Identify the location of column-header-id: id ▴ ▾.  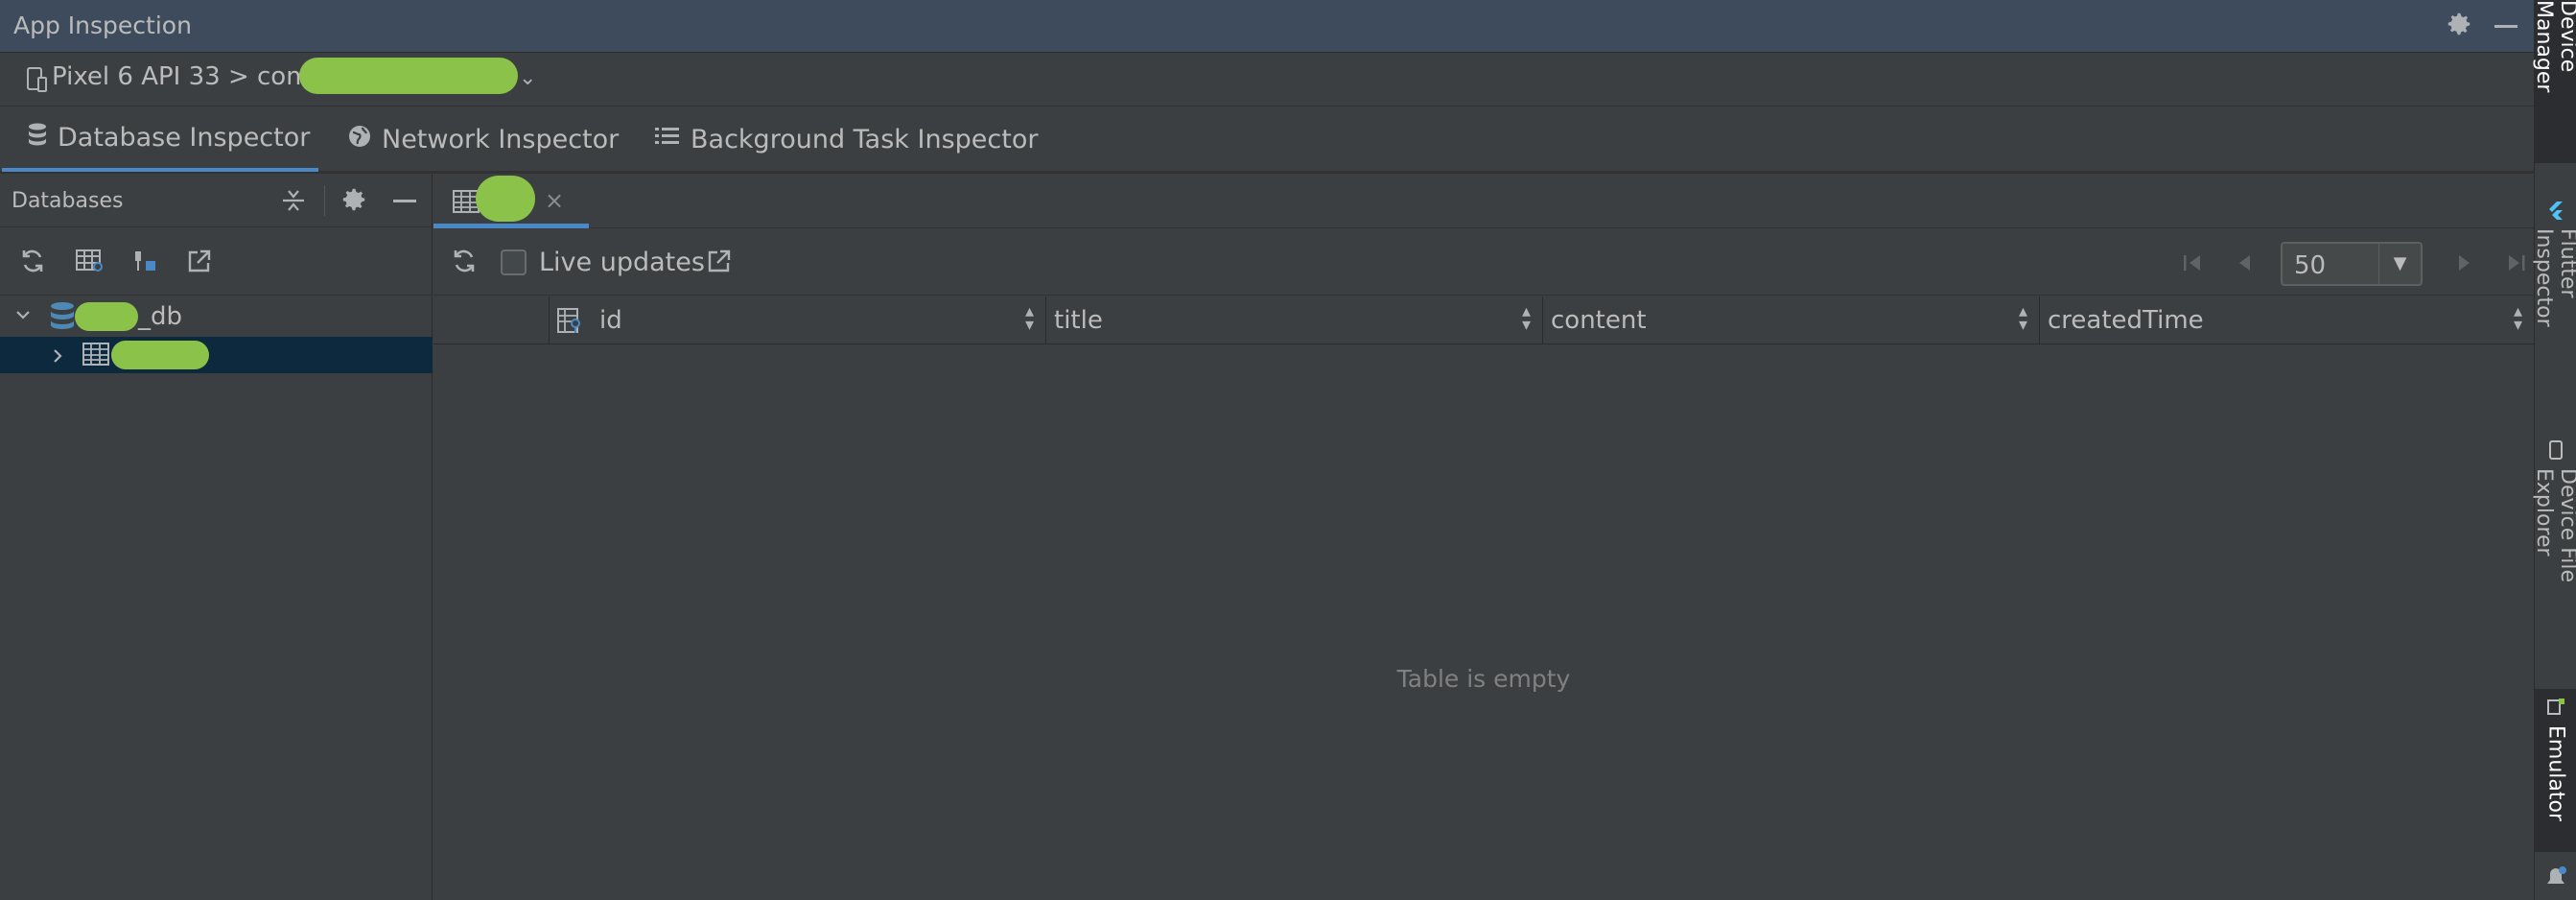
(797, 320).